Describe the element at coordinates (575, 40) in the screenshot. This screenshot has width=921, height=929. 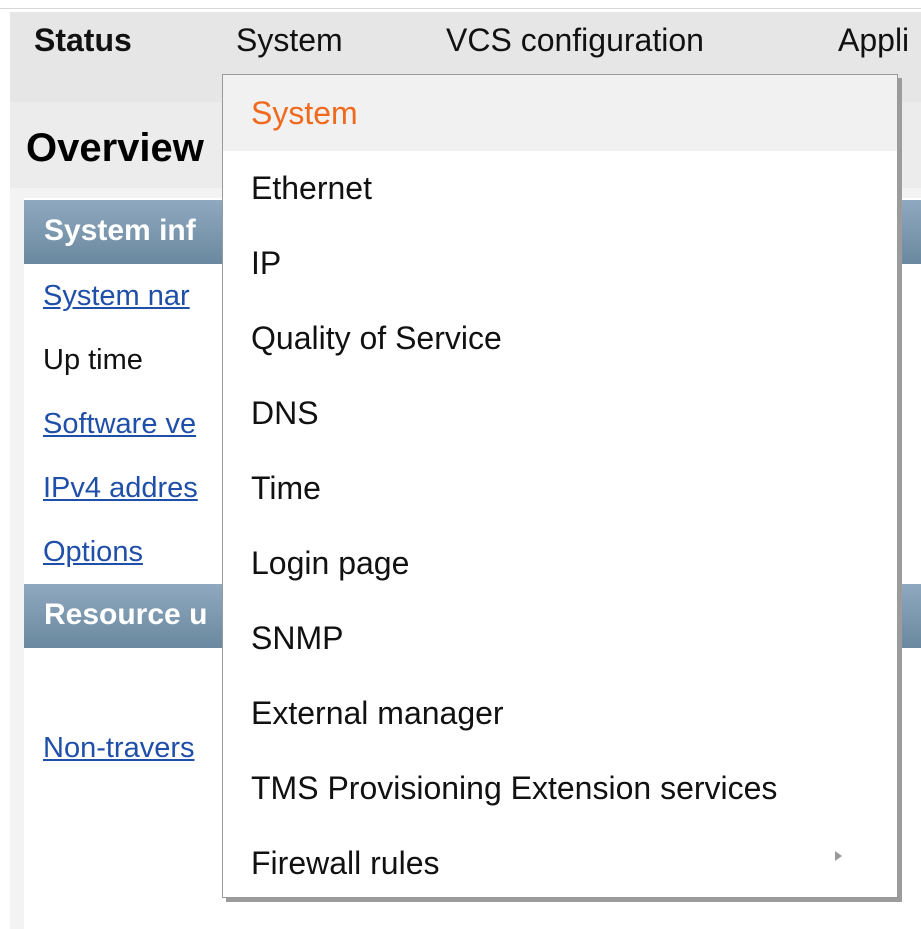
I see `menu-vcs-configuration: VCS configuration` at that location.